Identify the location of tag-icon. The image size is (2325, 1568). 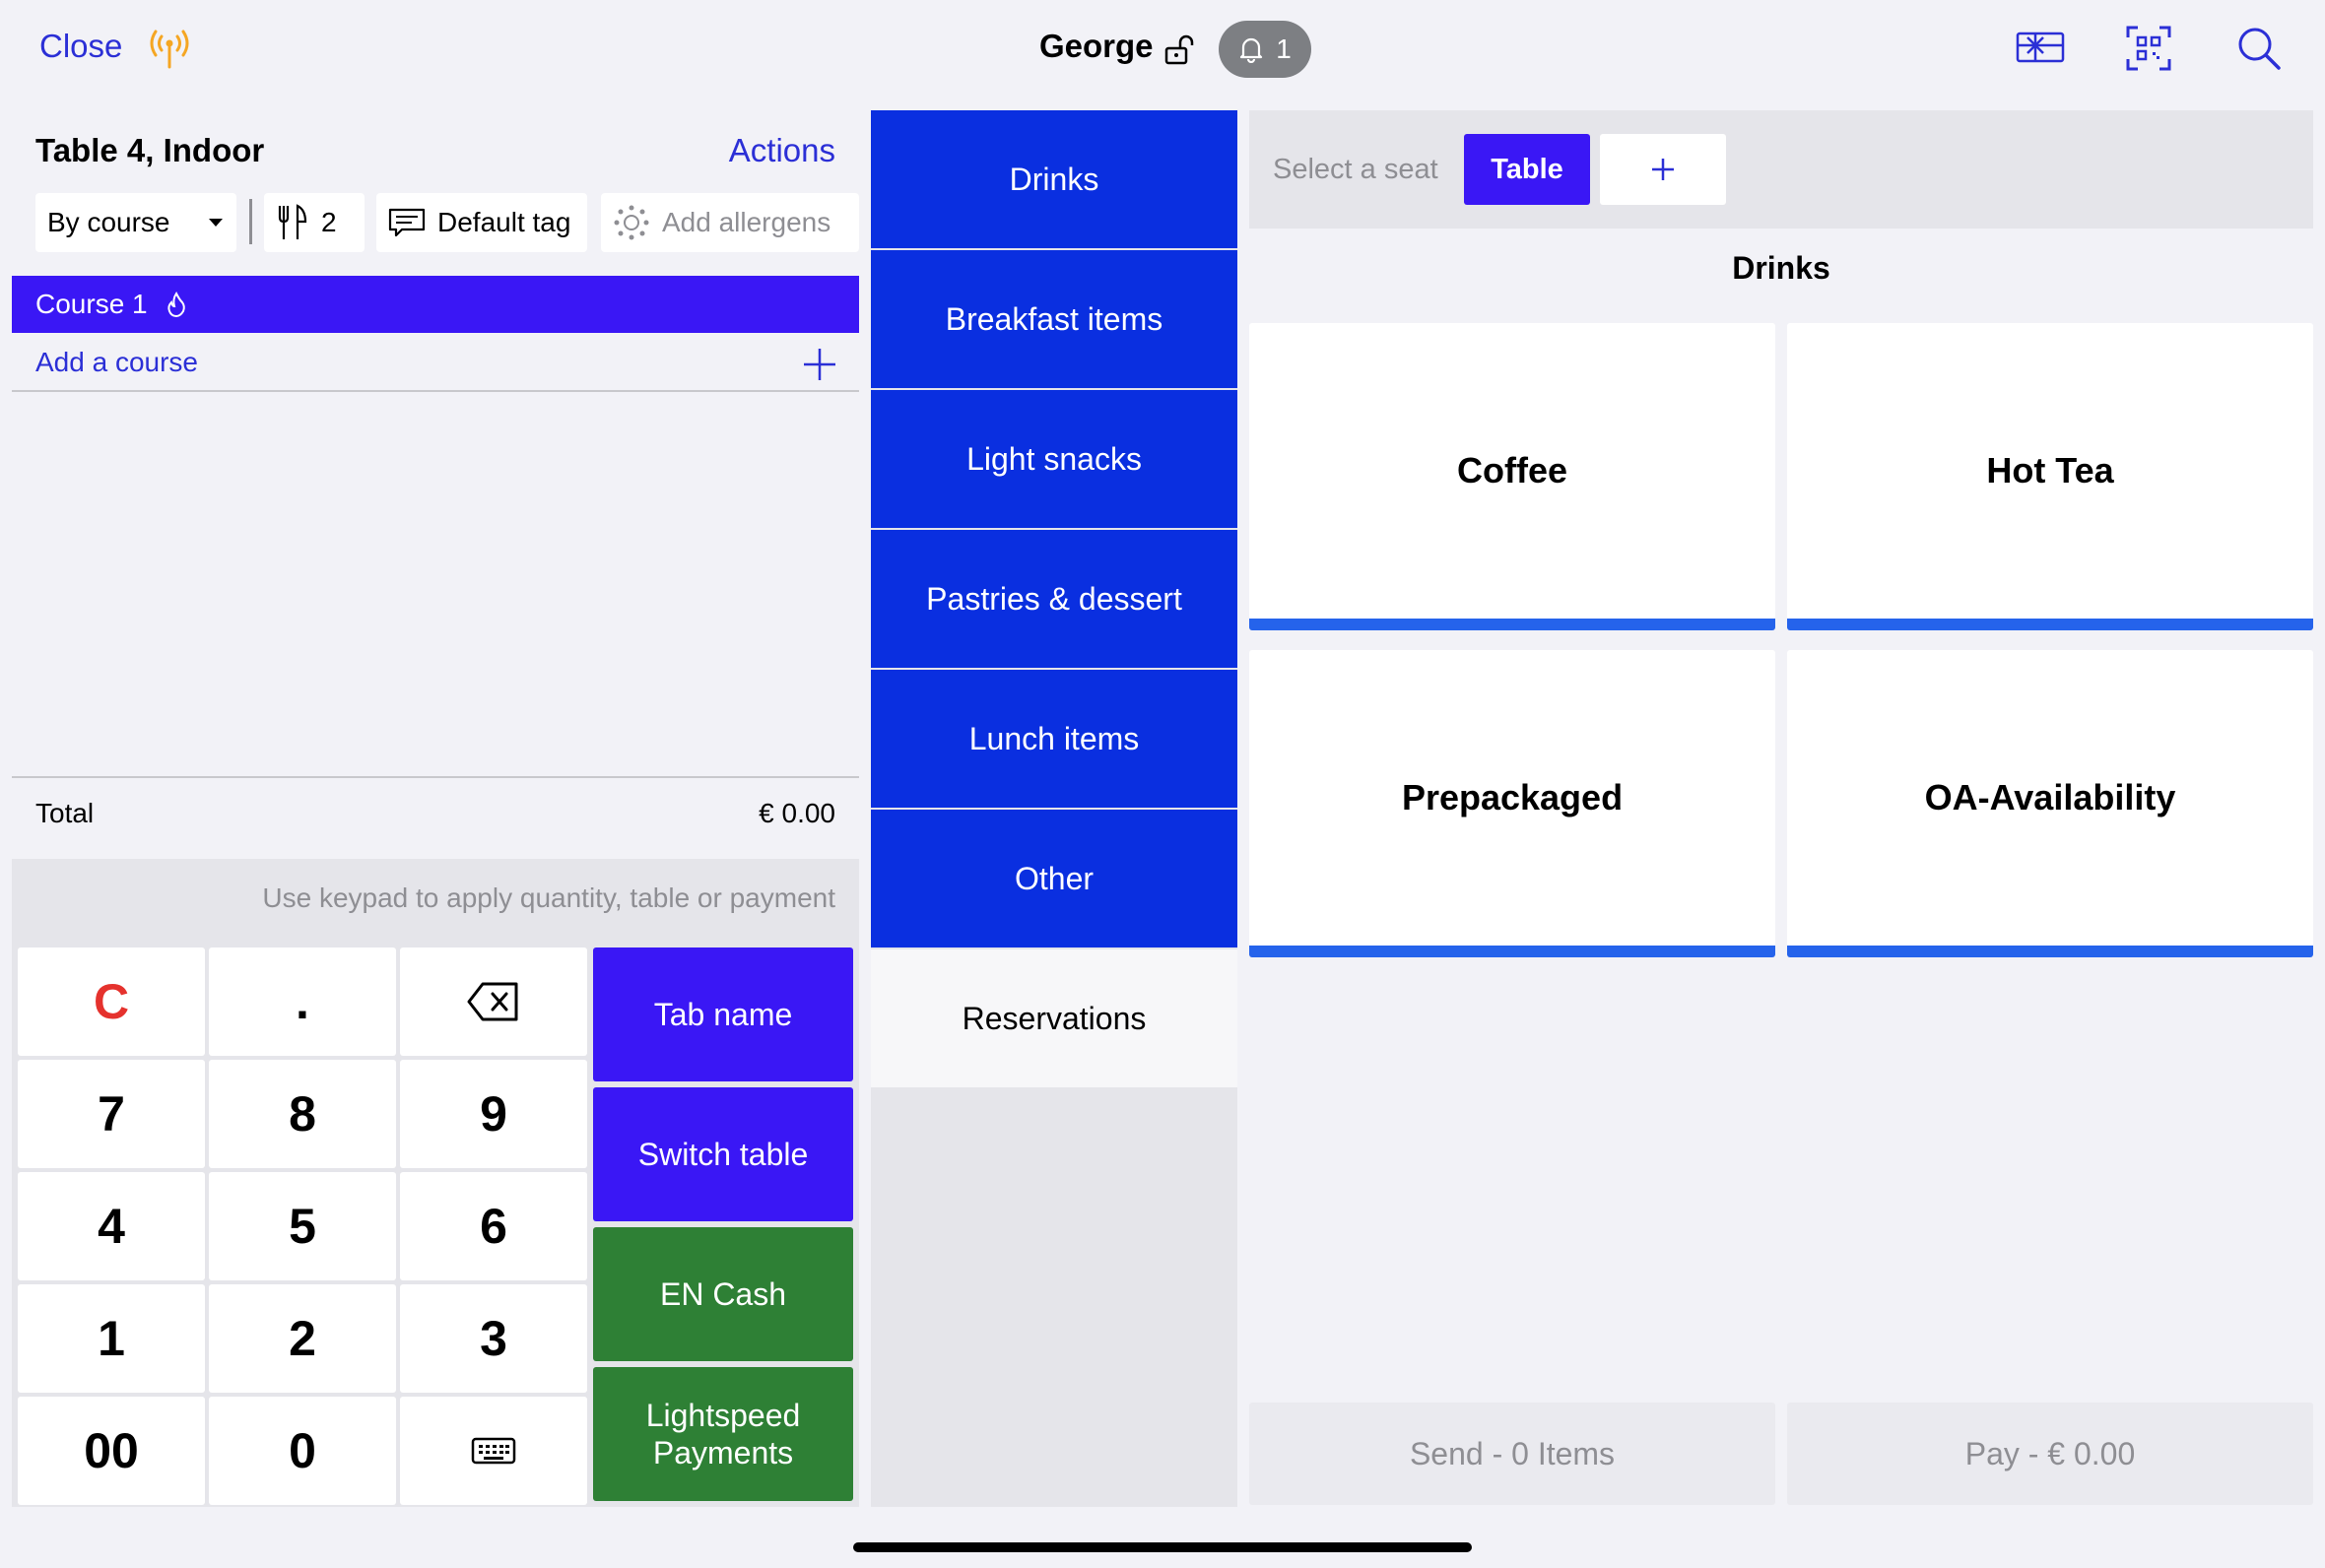
(407, 223).